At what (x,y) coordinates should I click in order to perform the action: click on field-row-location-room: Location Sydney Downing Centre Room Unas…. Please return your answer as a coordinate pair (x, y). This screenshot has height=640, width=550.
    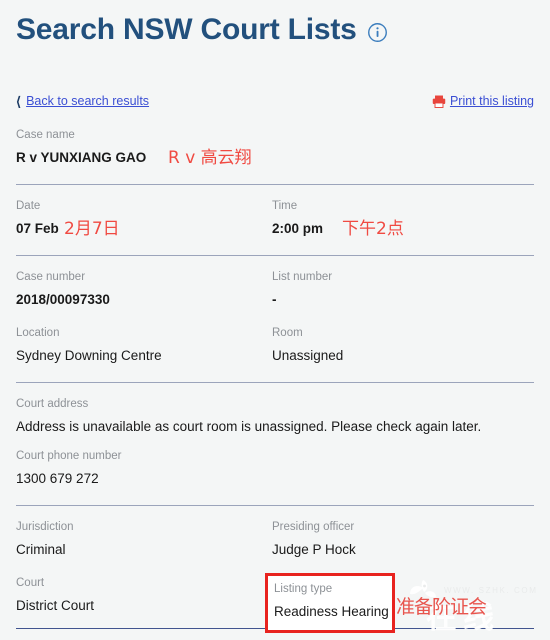
    Looking at the image, I should click on (275, 345).